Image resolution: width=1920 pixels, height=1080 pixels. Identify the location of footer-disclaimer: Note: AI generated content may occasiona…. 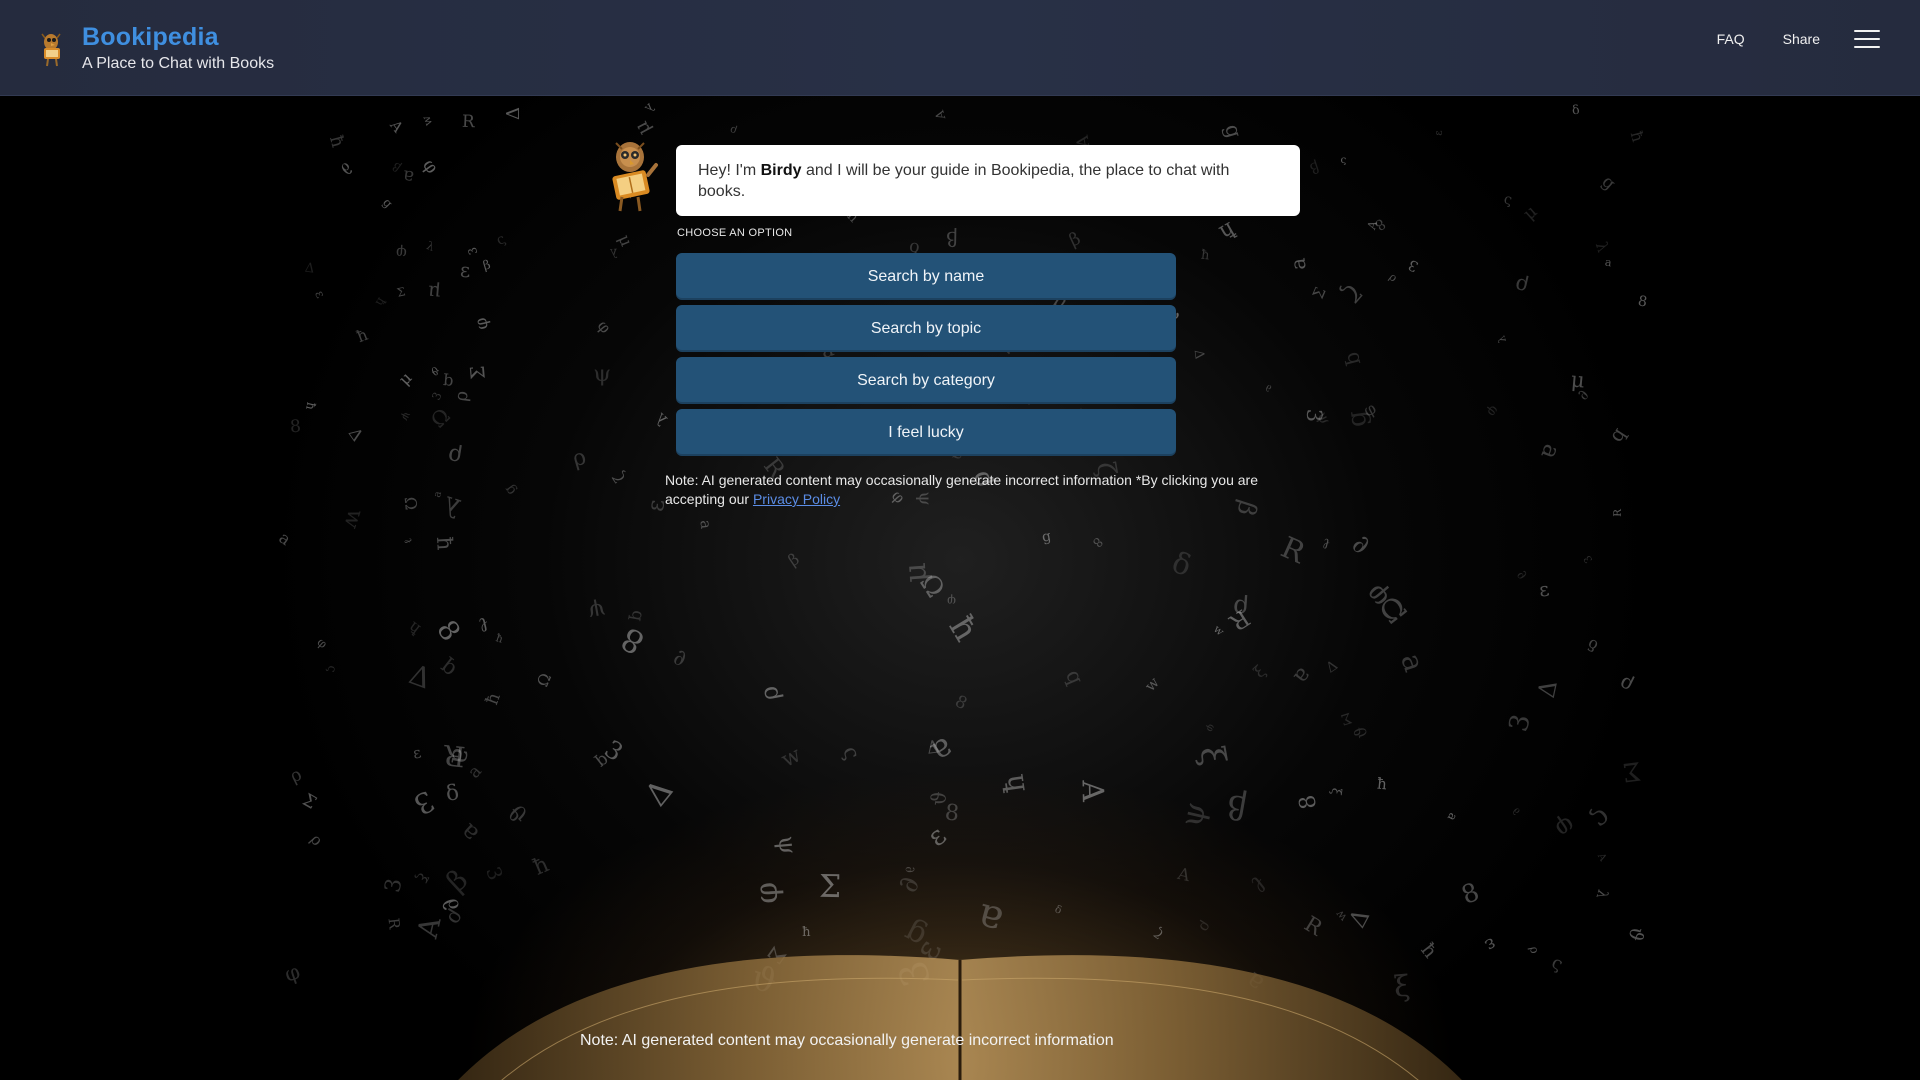
(847, 1040).